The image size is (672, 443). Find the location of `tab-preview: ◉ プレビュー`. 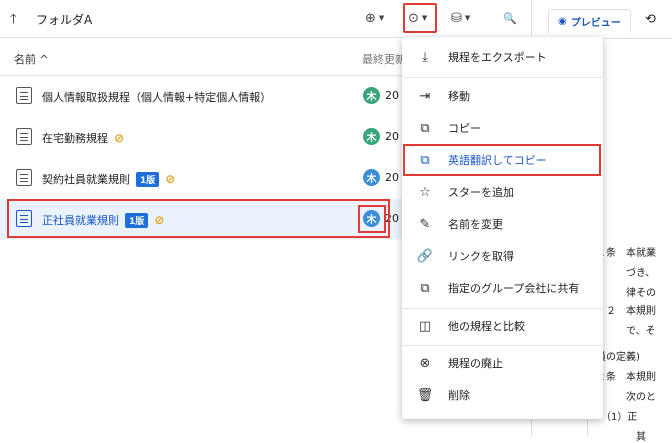

tab-preview: ◉ プレビュー is located at coordinates (589, 21).